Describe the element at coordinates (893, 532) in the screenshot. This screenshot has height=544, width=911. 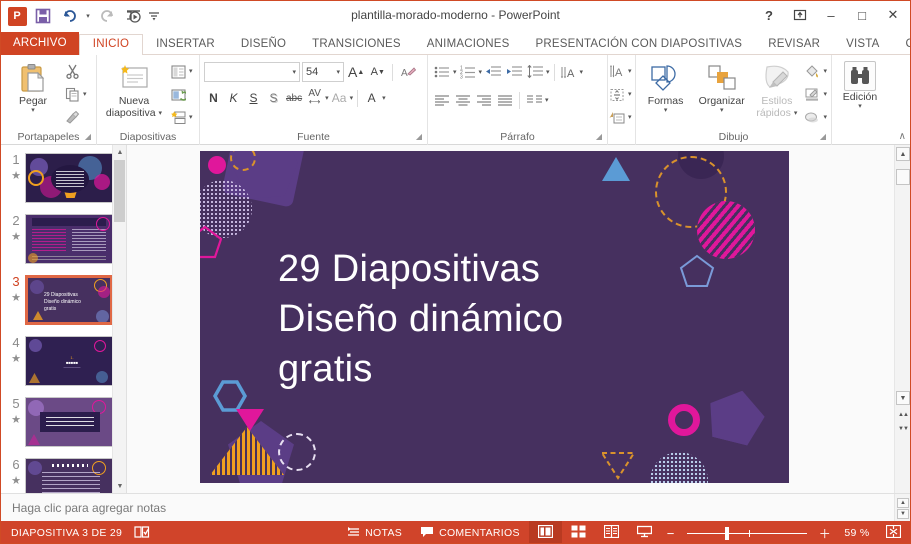
I see `fit-slide-to-window-button` at that location.